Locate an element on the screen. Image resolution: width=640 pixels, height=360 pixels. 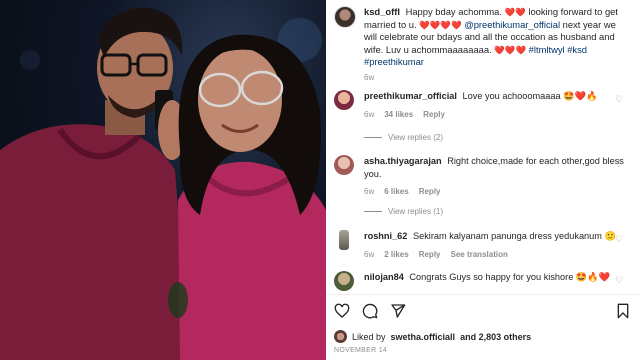
bookmark-icon is located at coordinates (623, 311).